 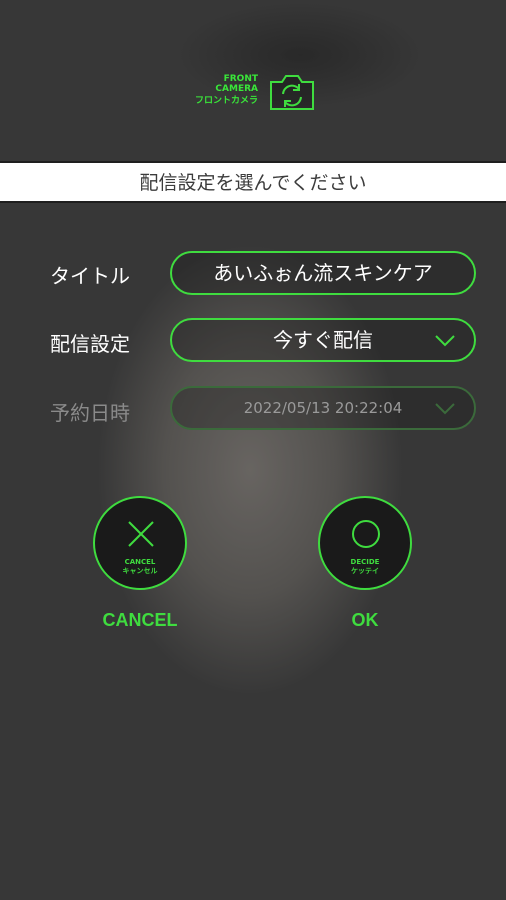 I want to click on setting-select-value: 今すぐ配信, so click(x=323, y=340).